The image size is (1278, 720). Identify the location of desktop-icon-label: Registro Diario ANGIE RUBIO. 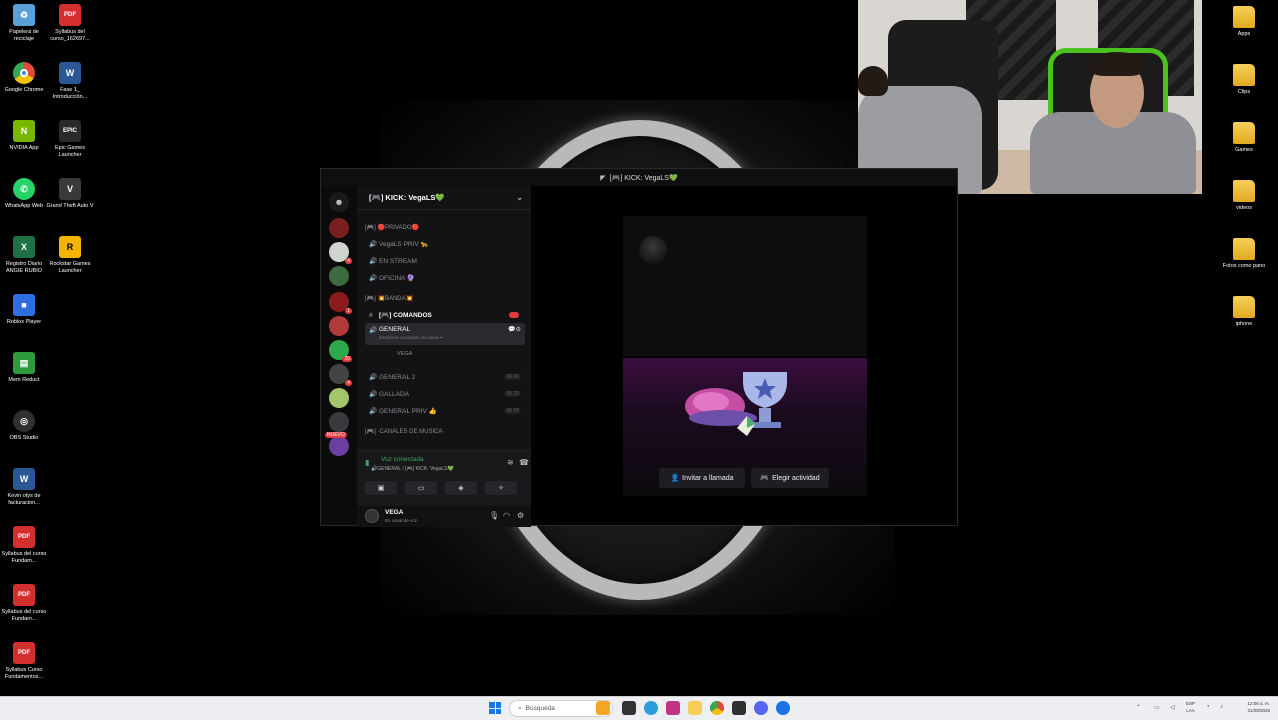
(24, 267).